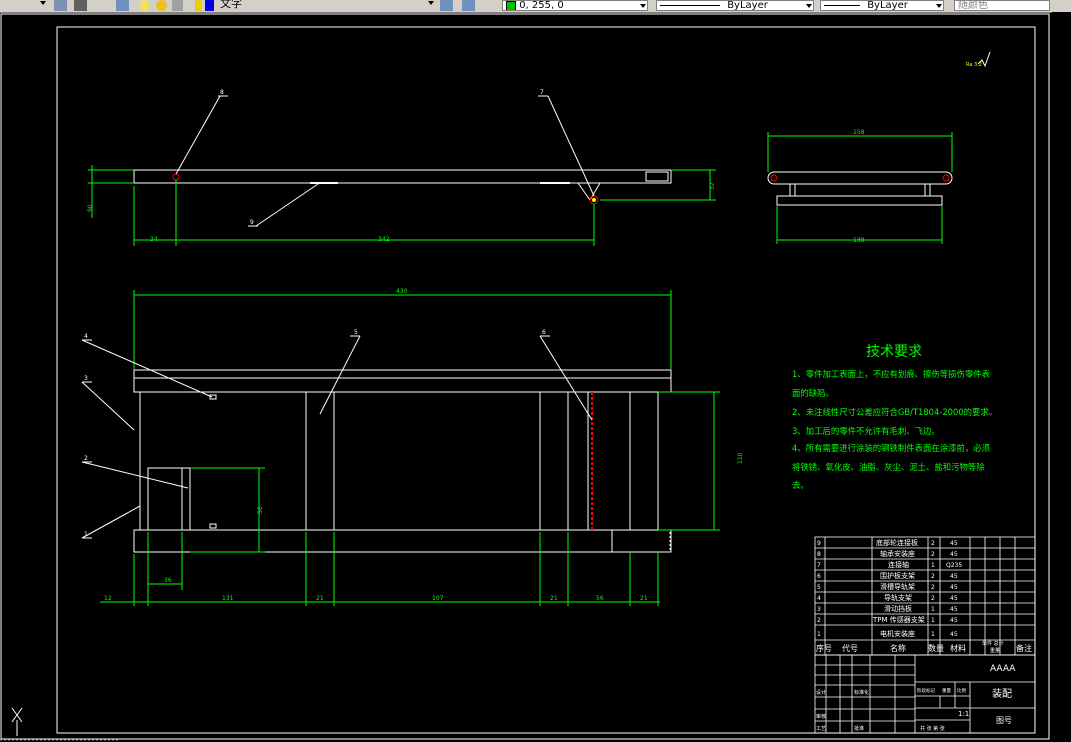 This screenshot has width=1071, height=742. What do you see at coordinates (926, 690) in the screenshot?
I see `title-block-stage: 阶段标记` at bounding box center [926, 690].